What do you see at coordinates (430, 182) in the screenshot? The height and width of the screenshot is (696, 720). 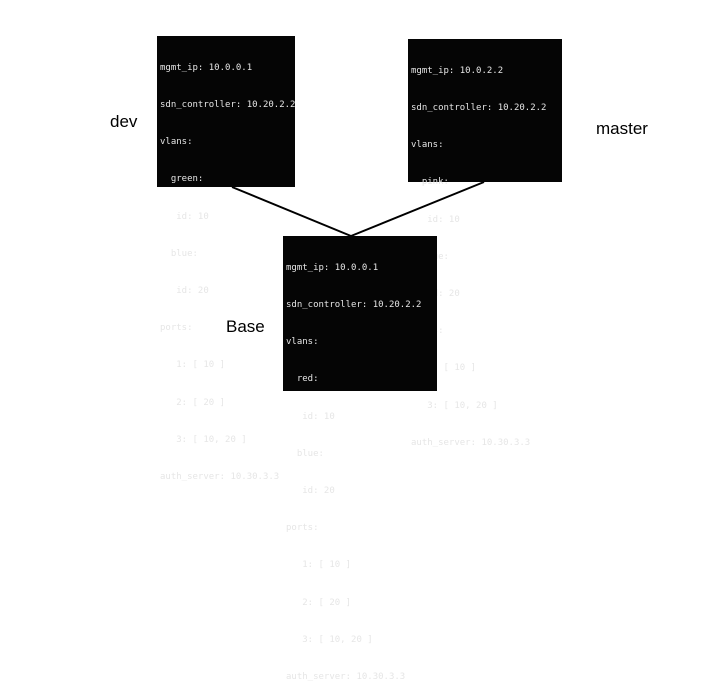 I see `config-line: pink:` at bounding box center [430, 182].